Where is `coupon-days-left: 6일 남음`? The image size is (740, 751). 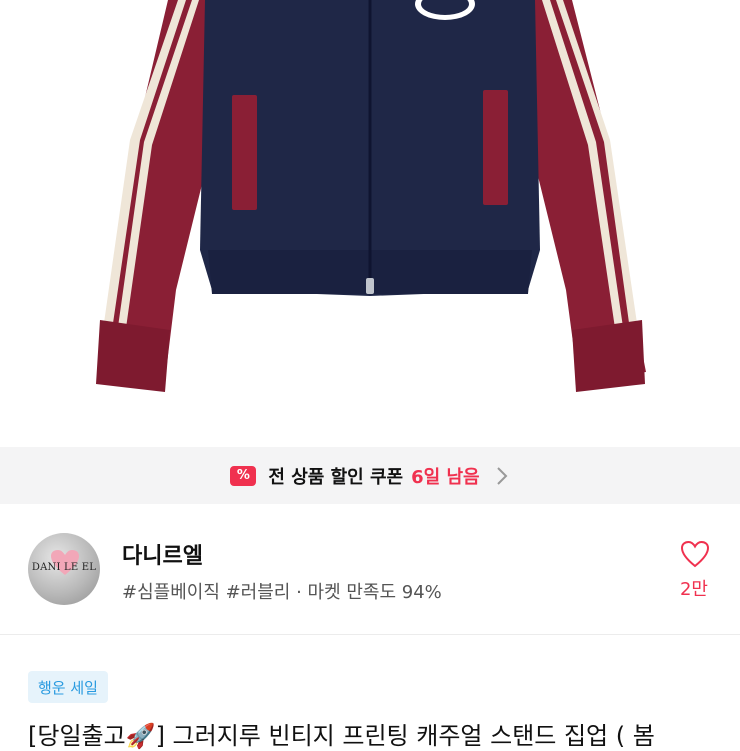
coupon-days-left: 6일 남음 is located at coordinates (445, 477).